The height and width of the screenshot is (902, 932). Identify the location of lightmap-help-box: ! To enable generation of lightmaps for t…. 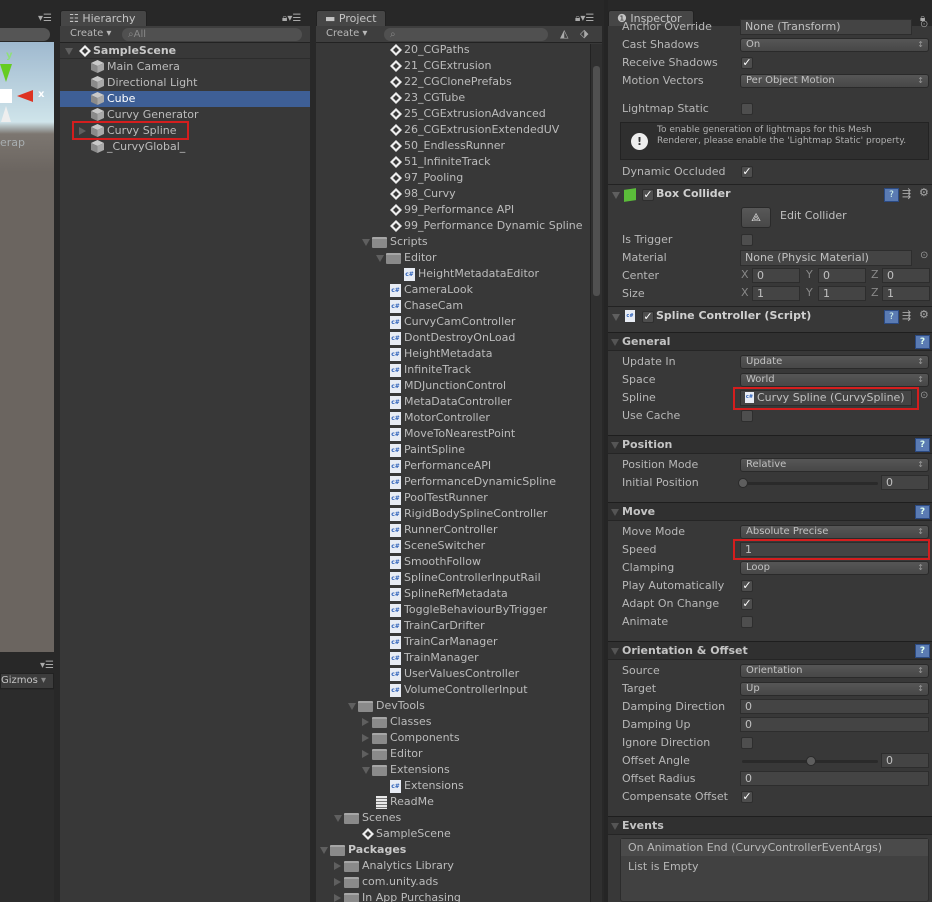
(774, 141).